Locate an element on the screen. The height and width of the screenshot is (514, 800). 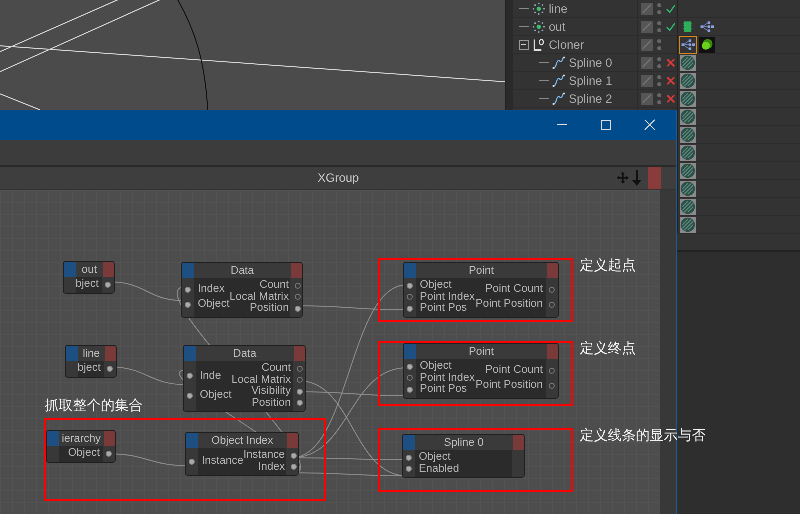
port-label: Point Pos is located at coordinates (444, 390).